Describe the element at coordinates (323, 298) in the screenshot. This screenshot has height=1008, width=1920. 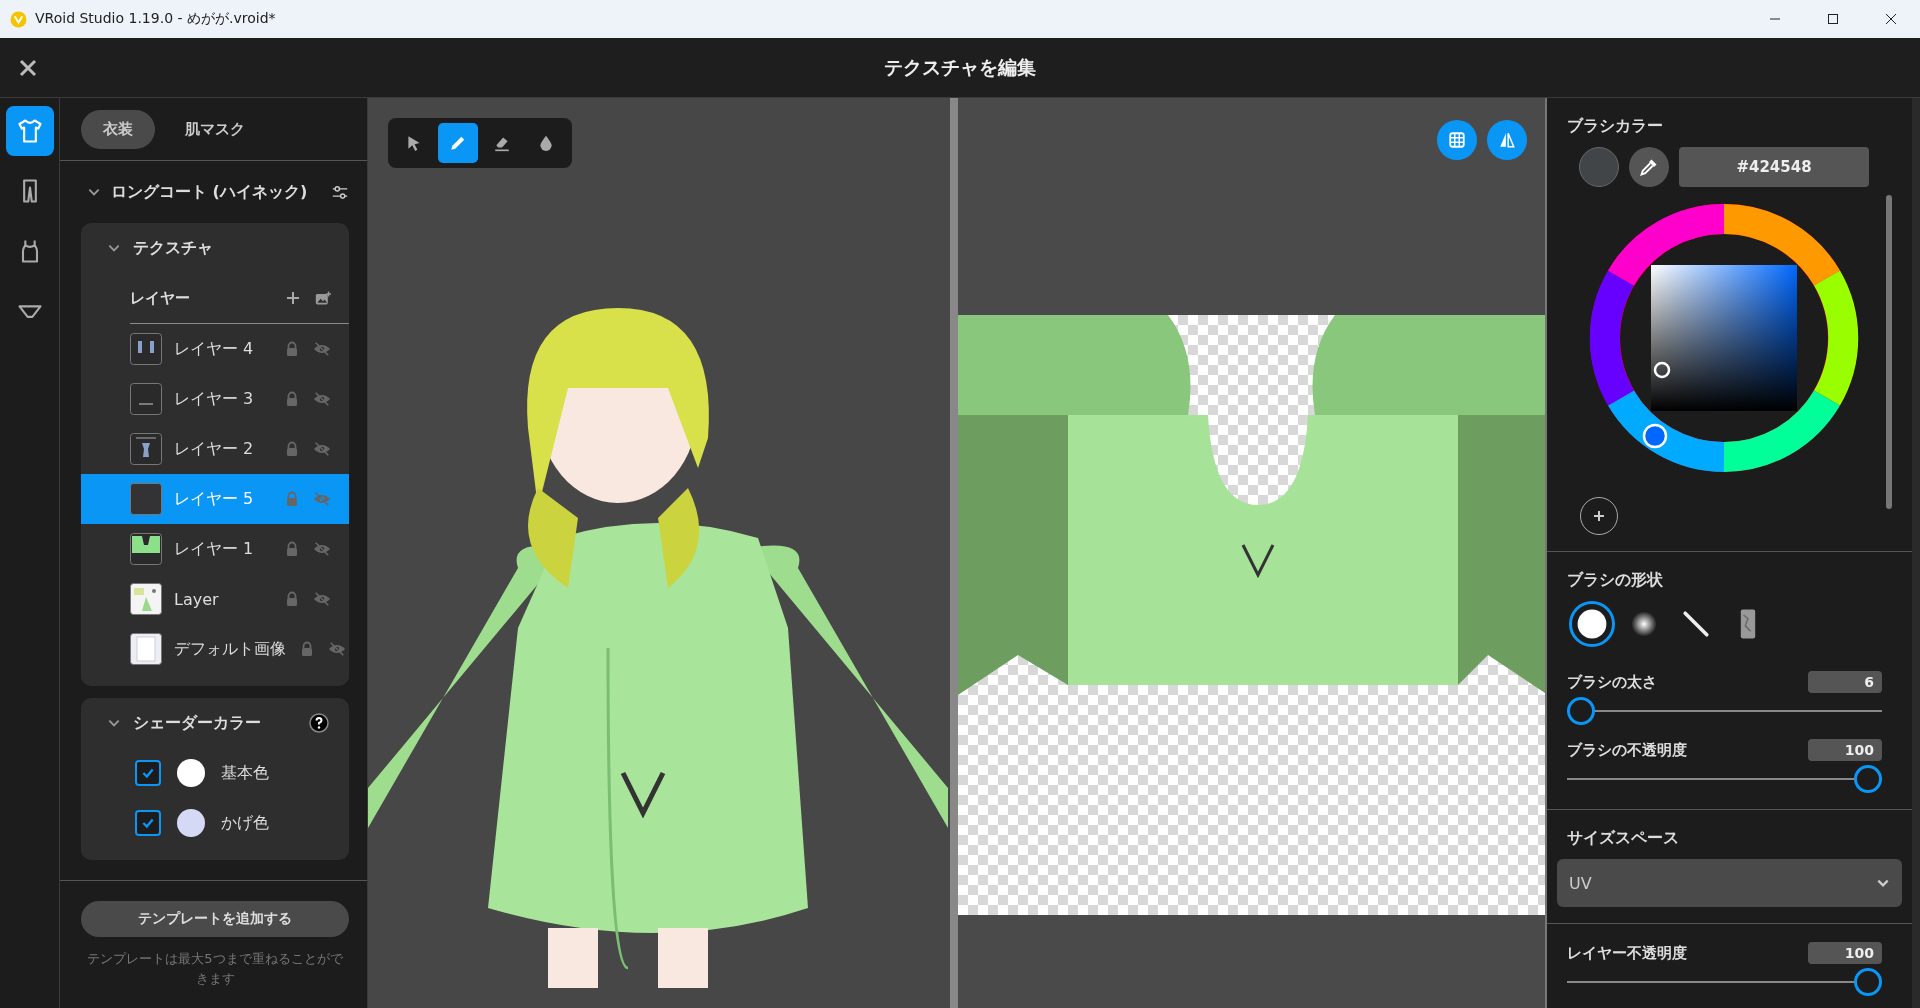
I see `add-image-icon` at that location.